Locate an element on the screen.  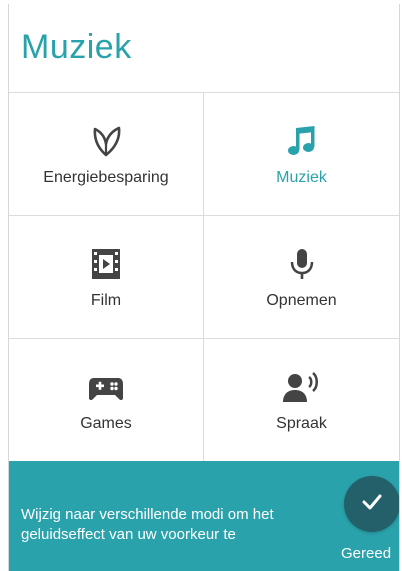
checkmark-icon is located at coordinates (372, 504).